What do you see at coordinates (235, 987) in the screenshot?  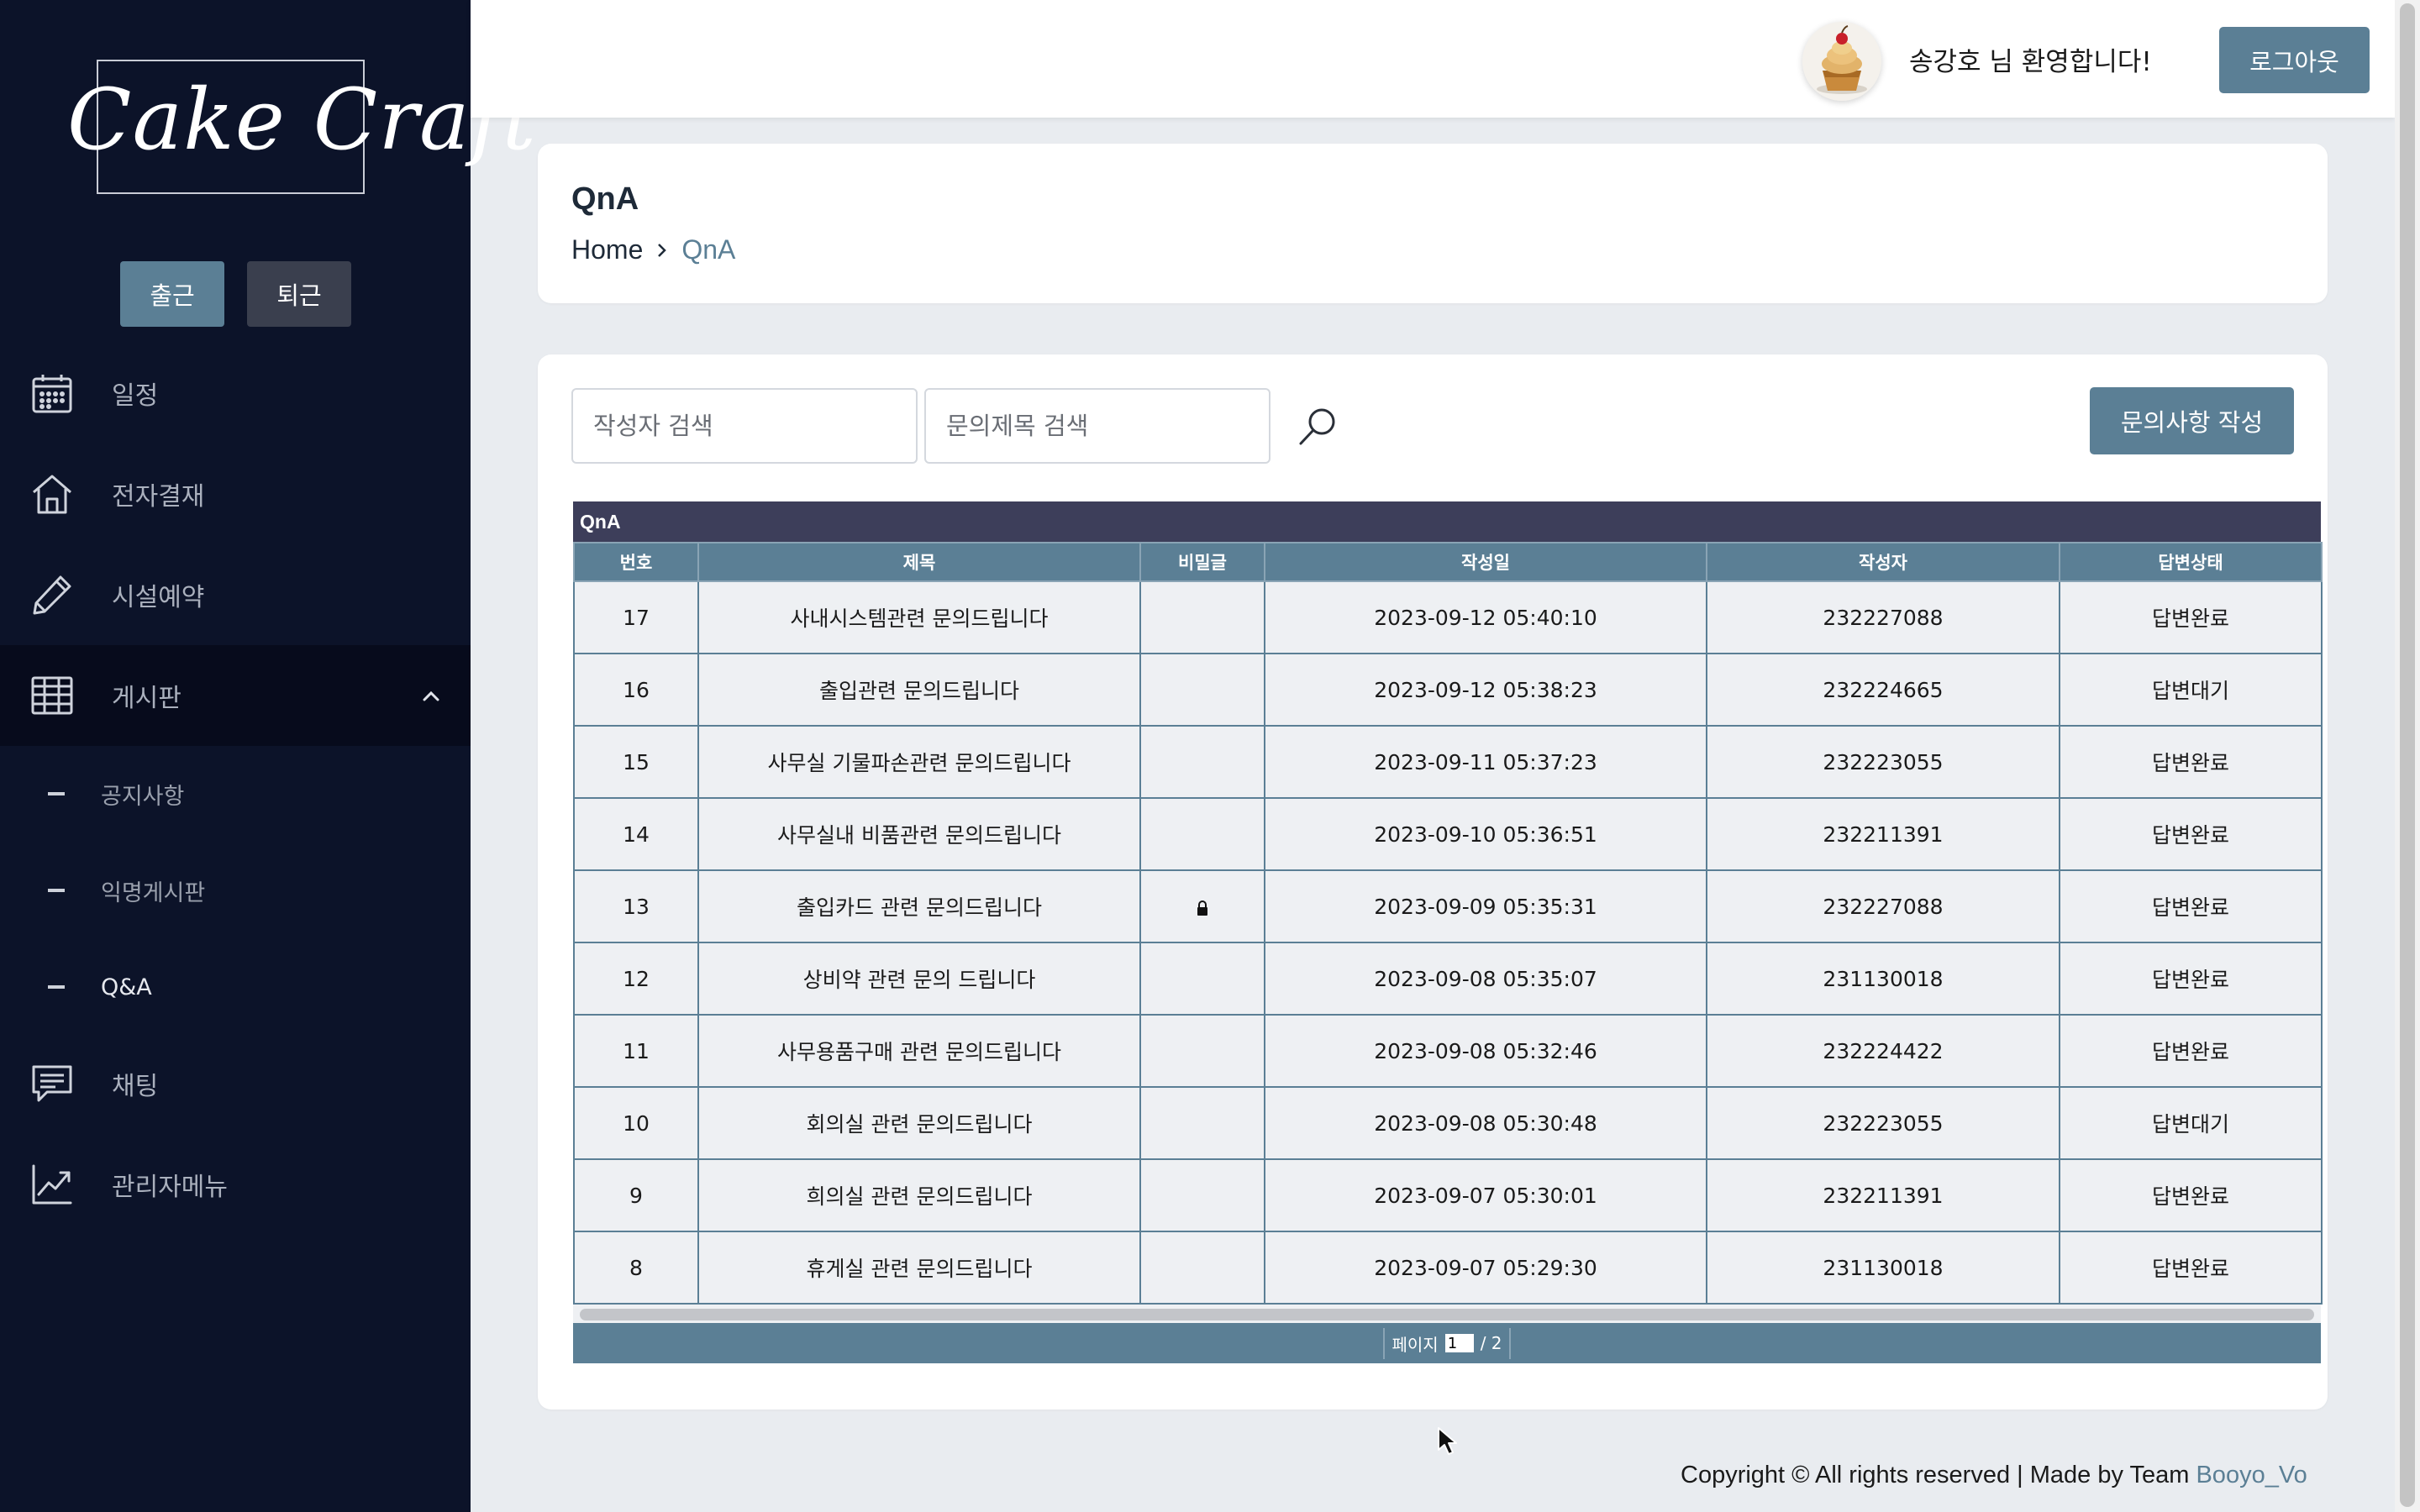 I see `submenu-item-qna: Q&A` at bounding box center [235, 987].